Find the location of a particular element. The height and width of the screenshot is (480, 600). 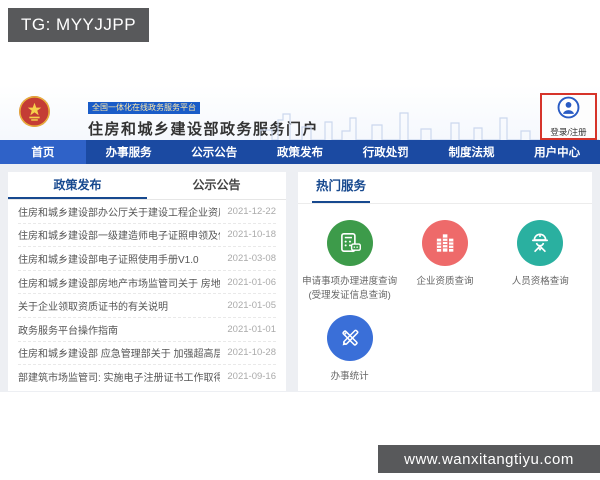

list-item: 住房和城乡建设部电子证照使用手册V1.0 2021-03-08 is located at coordinates (147, 259).